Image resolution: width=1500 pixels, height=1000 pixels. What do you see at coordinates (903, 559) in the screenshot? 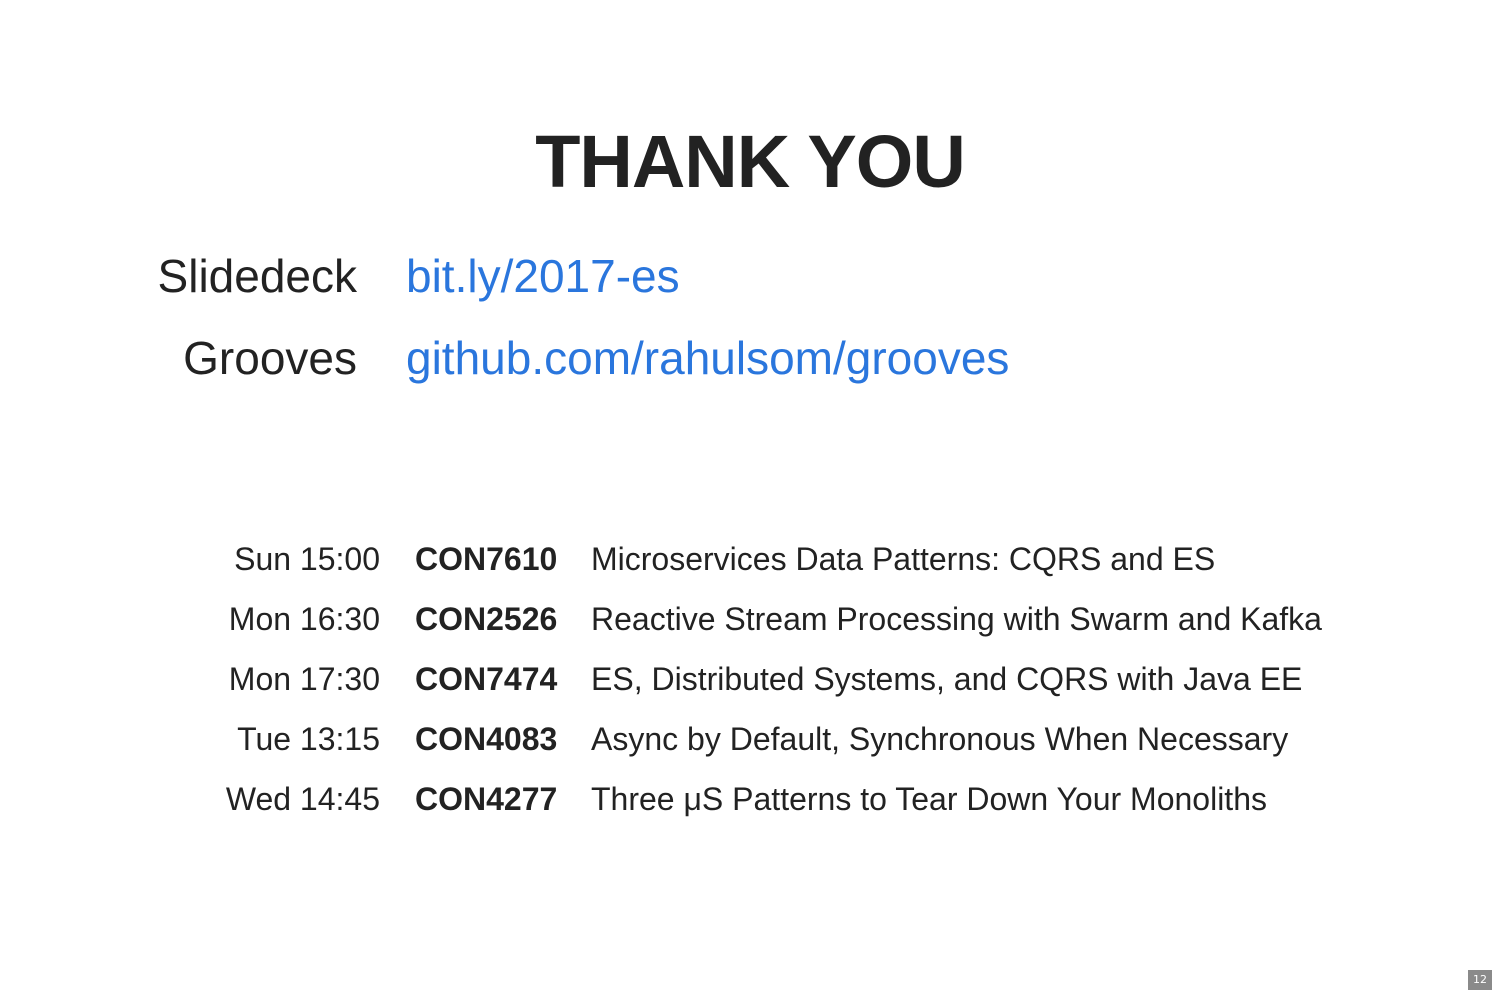
I see `session-title: Microservices Data Patterns: CQRS and ES` at bounding box center [903, 559].